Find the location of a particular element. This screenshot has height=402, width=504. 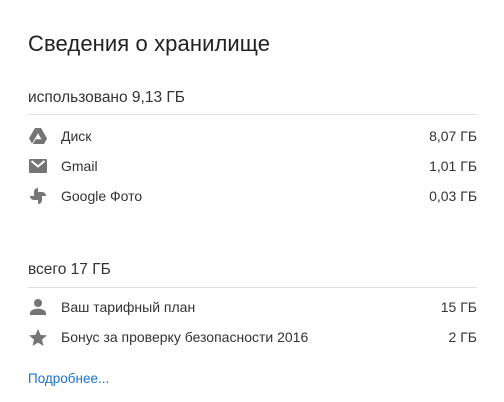

storage-row-gmail: Gmail 1,01 ГБ is located at coordinates (252, 166).